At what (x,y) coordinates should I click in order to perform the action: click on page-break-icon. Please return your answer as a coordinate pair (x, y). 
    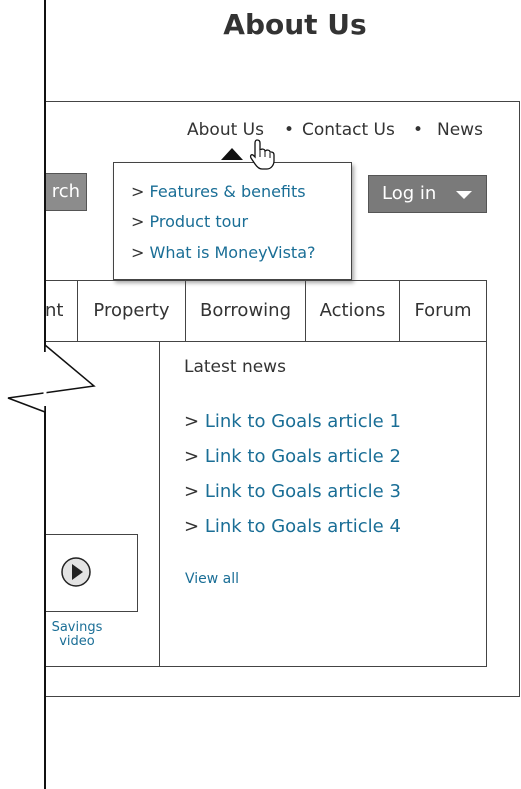
    Looking at the image, I should click on (51, 378).